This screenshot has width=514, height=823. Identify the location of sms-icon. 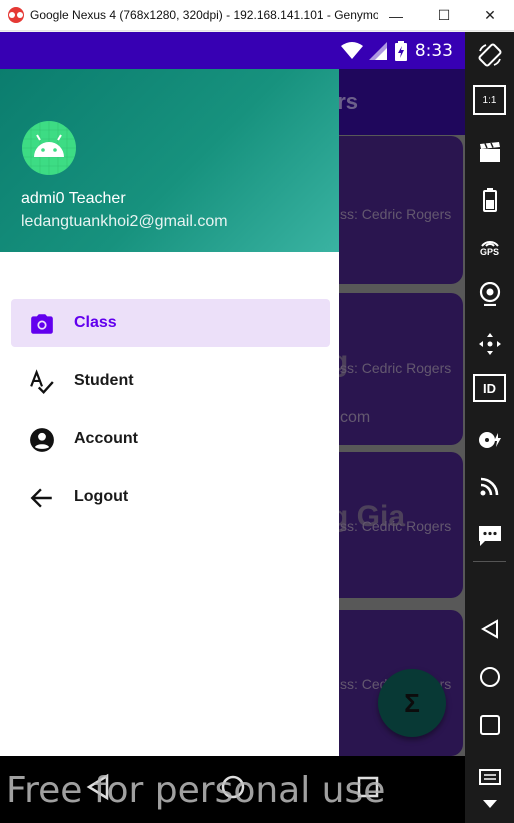
(489, 535).